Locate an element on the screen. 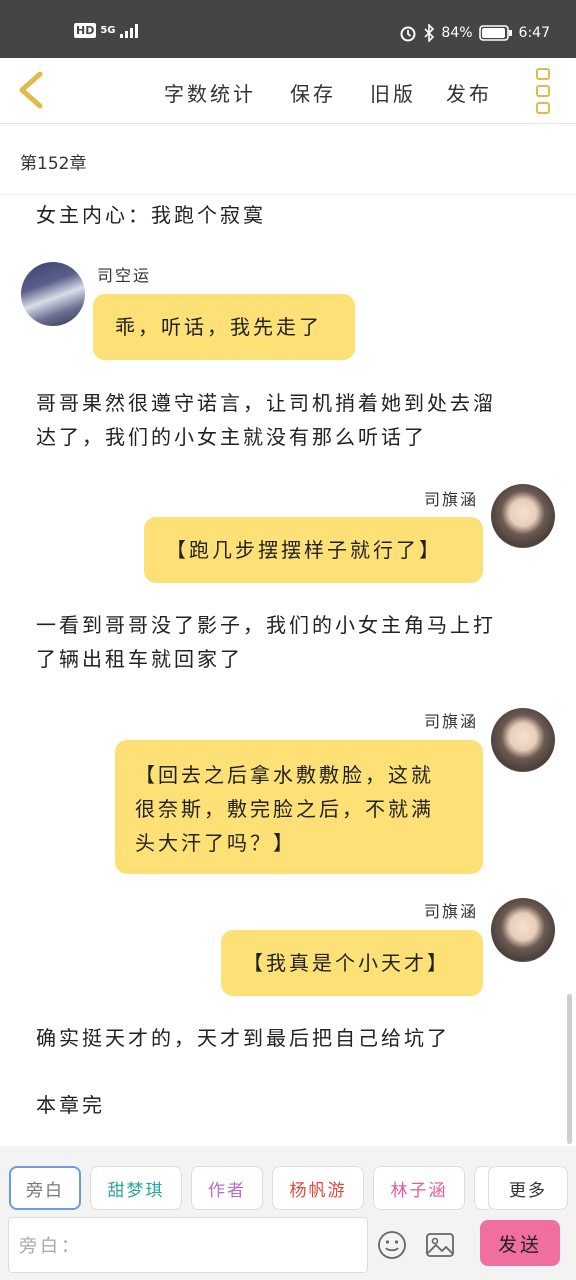  bubble-line: 很奈斯，敷完脸之后，不就满 is located at coordinates (284, 809).